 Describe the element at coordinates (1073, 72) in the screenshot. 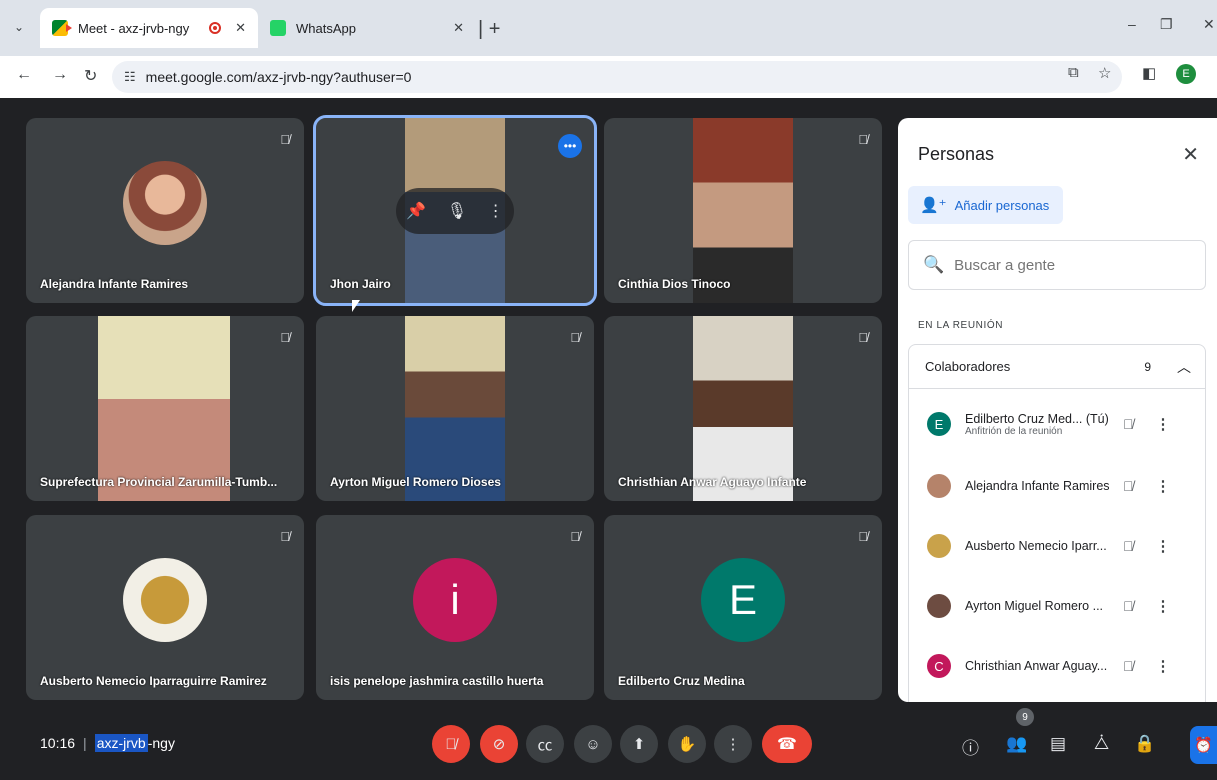

I see `cast-icon: ⧉` at that location.